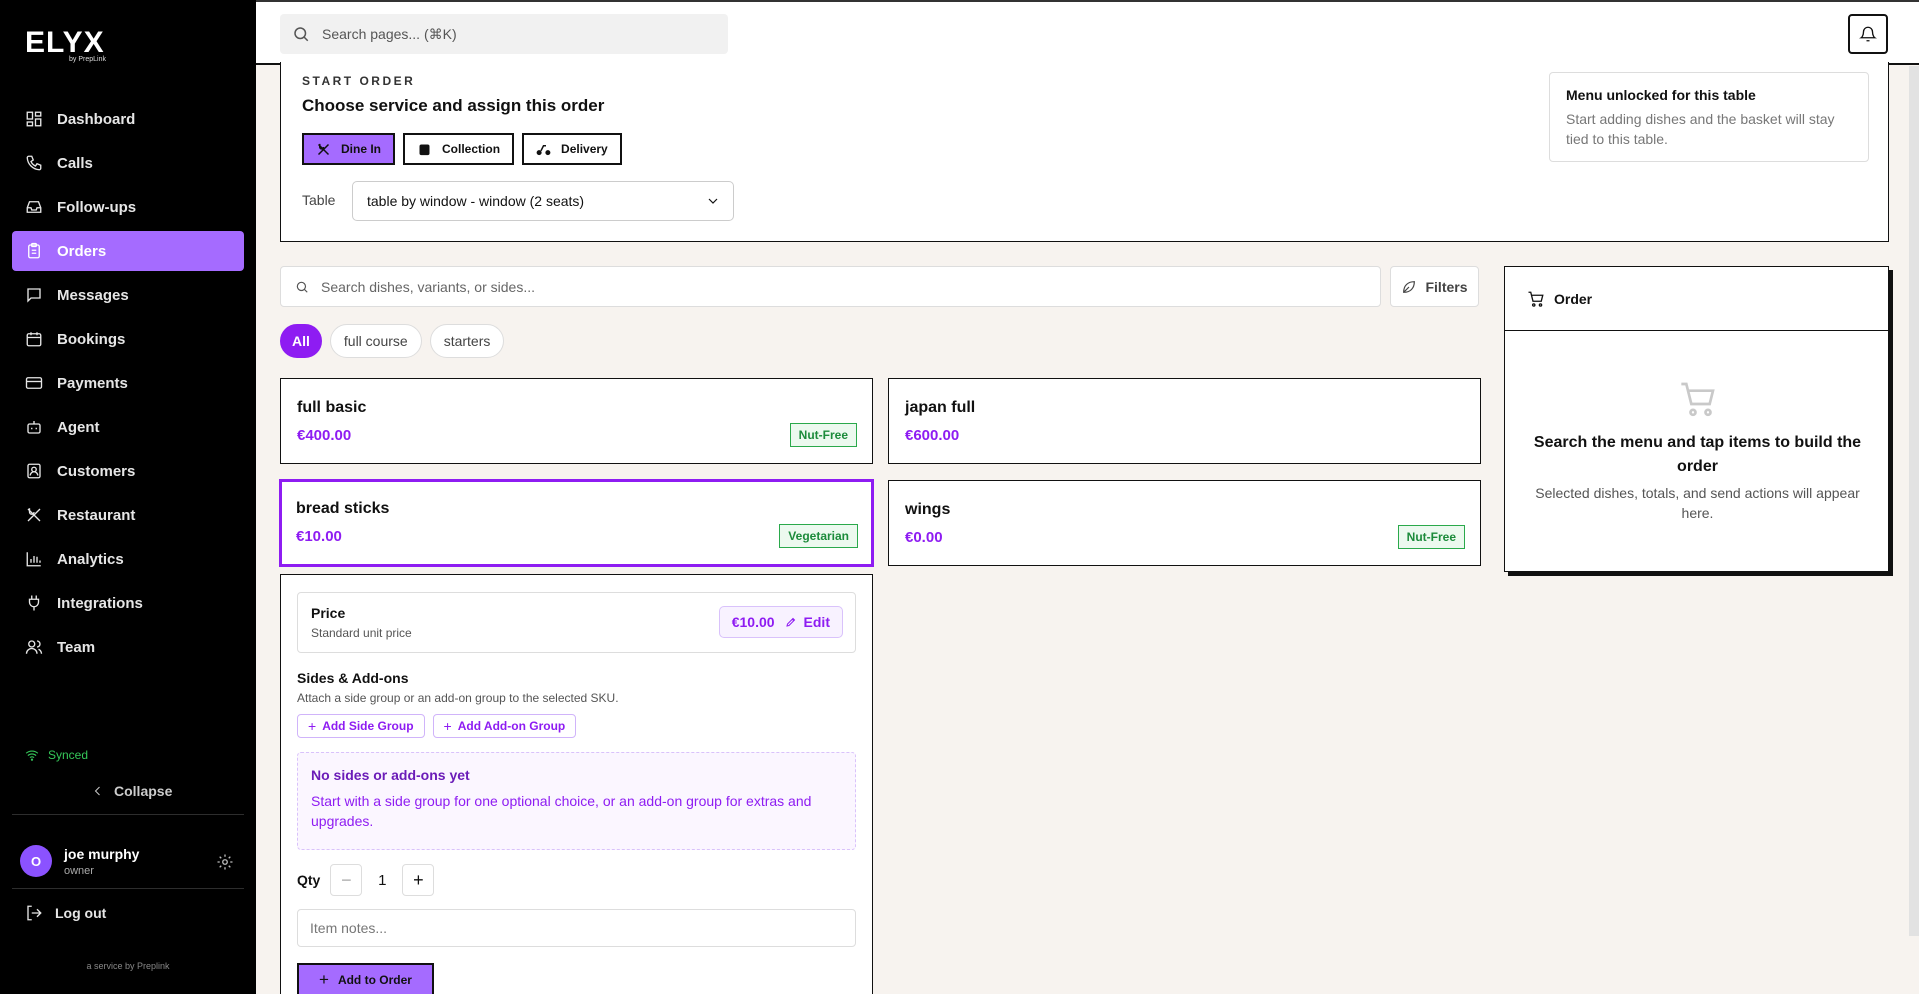  I want to click on service-dine-in-button: Dine In, so click(349, 149).